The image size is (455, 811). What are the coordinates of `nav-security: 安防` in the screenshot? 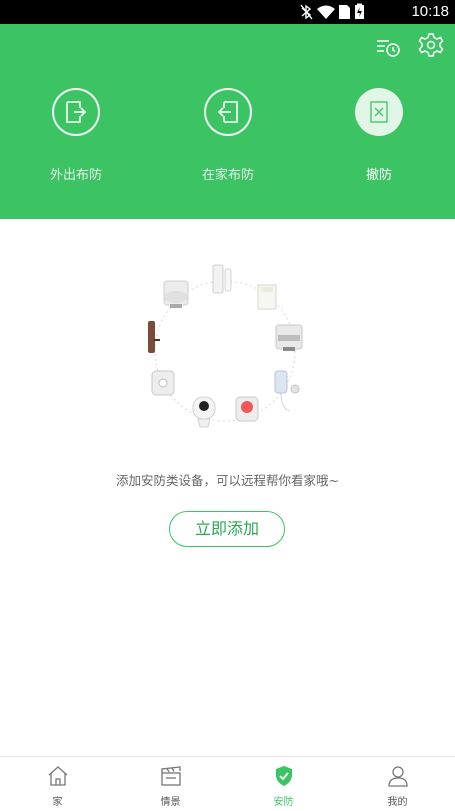 It's located at (283, 784).